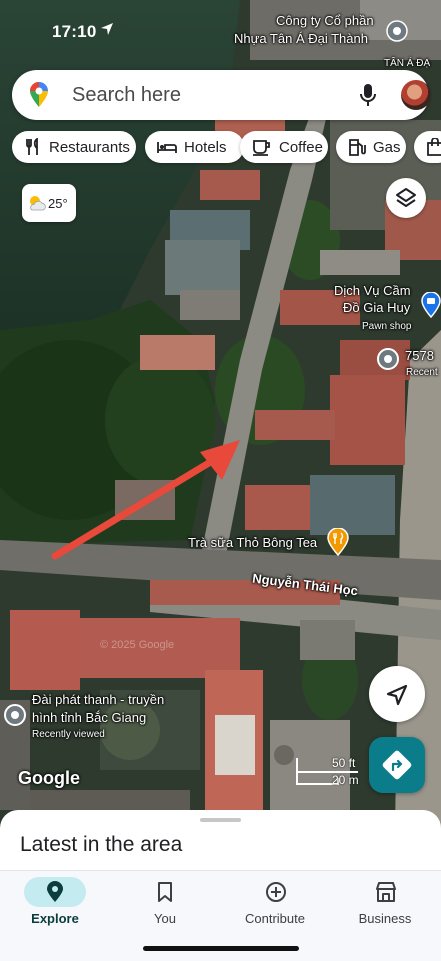 This screenshot has height=961, width=441. I want to click on scale-feet: 50 ft, so click(344, 763).